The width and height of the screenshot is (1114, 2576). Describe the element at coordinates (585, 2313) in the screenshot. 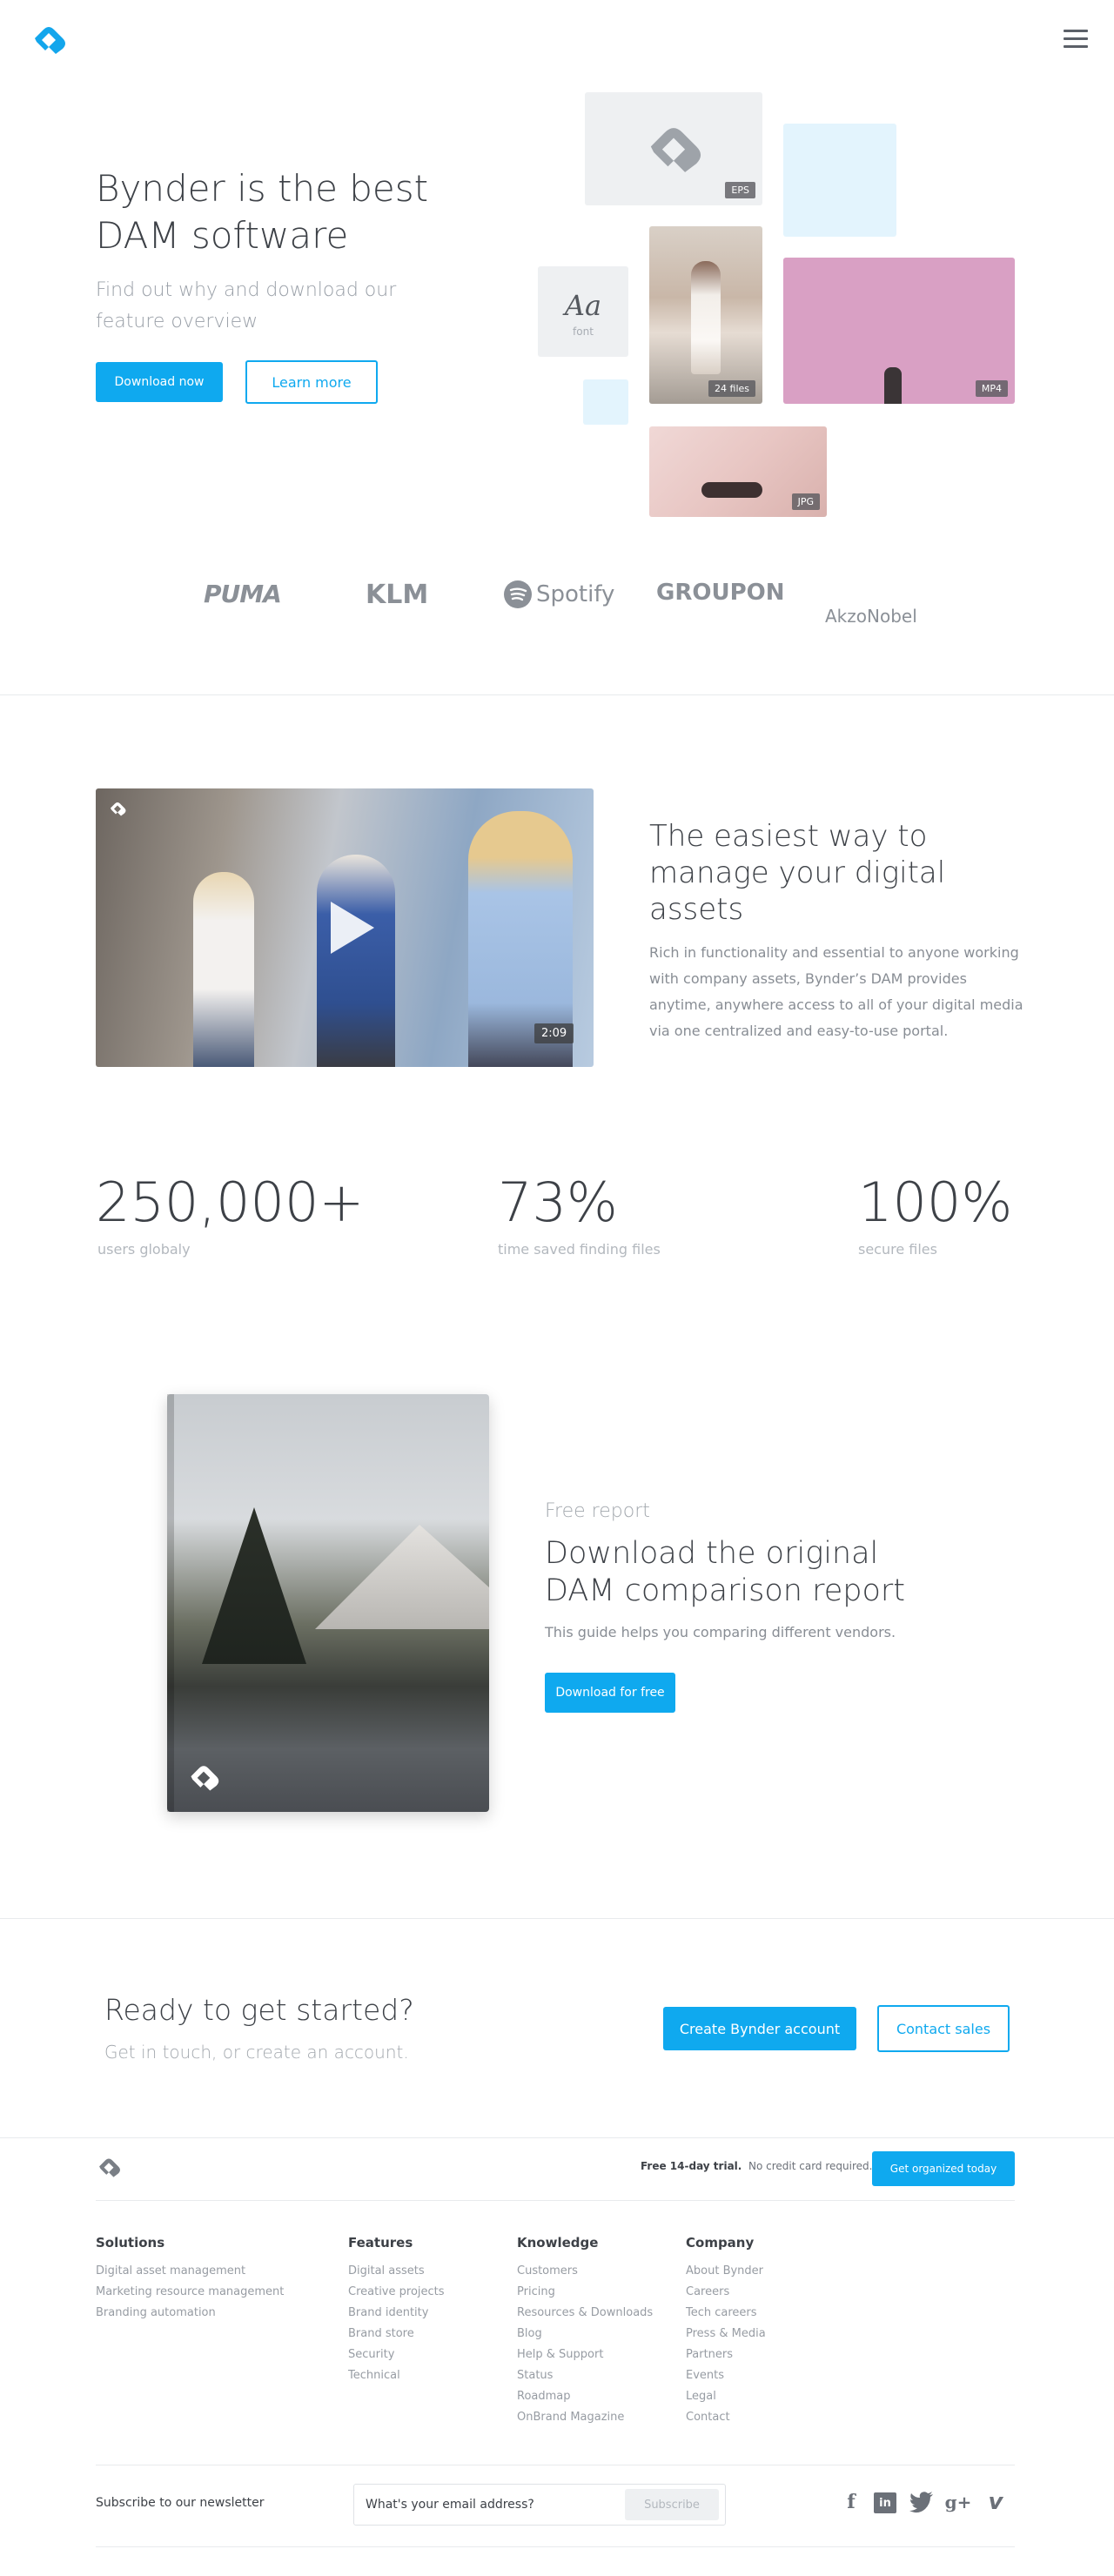

I see `footer-link: Resources & Downloads` at that location.